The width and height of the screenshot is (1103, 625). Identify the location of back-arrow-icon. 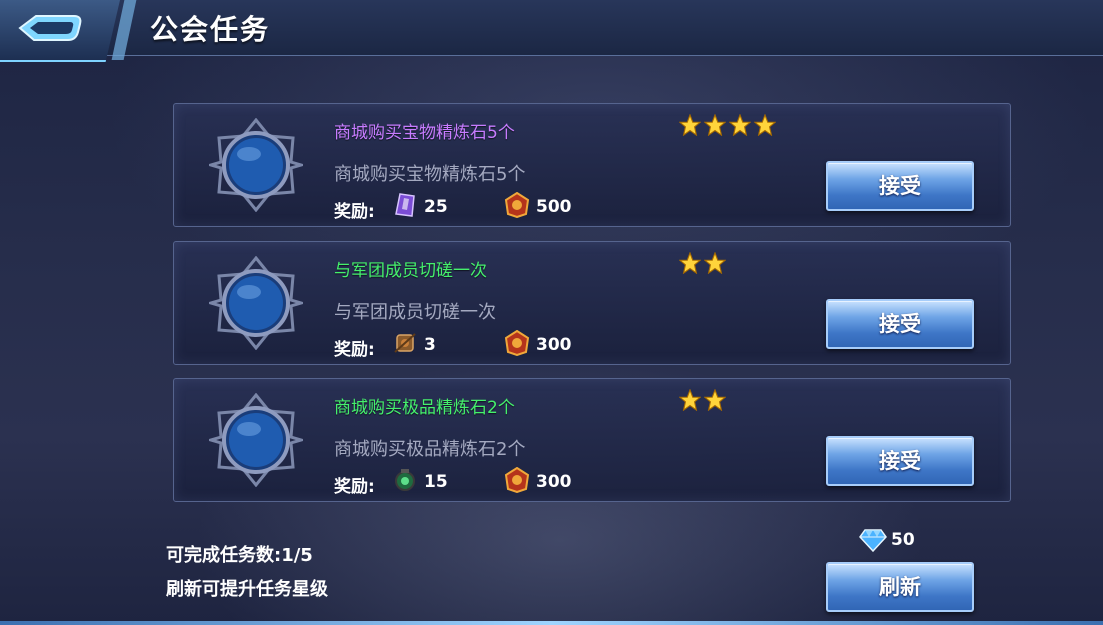
(50, 28).